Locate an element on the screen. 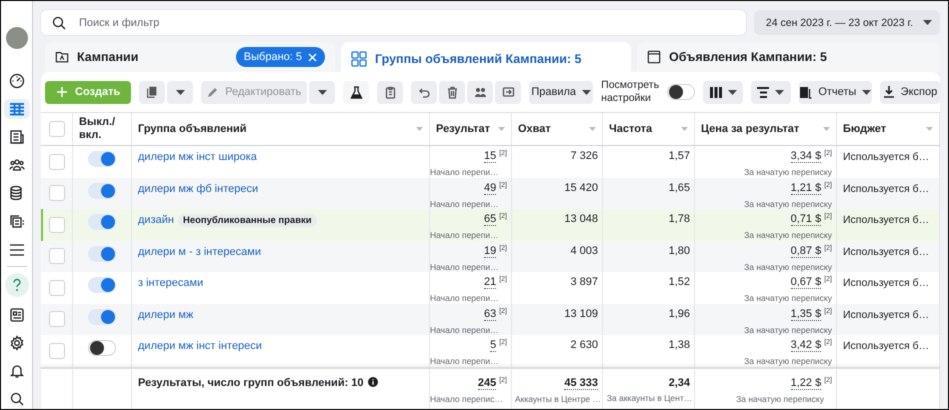 The height and width of the screenshot is (410, 949). reports-button: Отчеты is located at coordinates (835, 92).